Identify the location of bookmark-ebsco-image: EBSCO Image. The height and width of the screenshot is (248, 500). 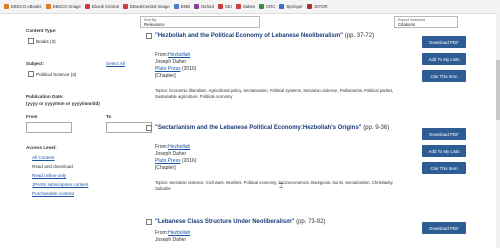
(63, 6).